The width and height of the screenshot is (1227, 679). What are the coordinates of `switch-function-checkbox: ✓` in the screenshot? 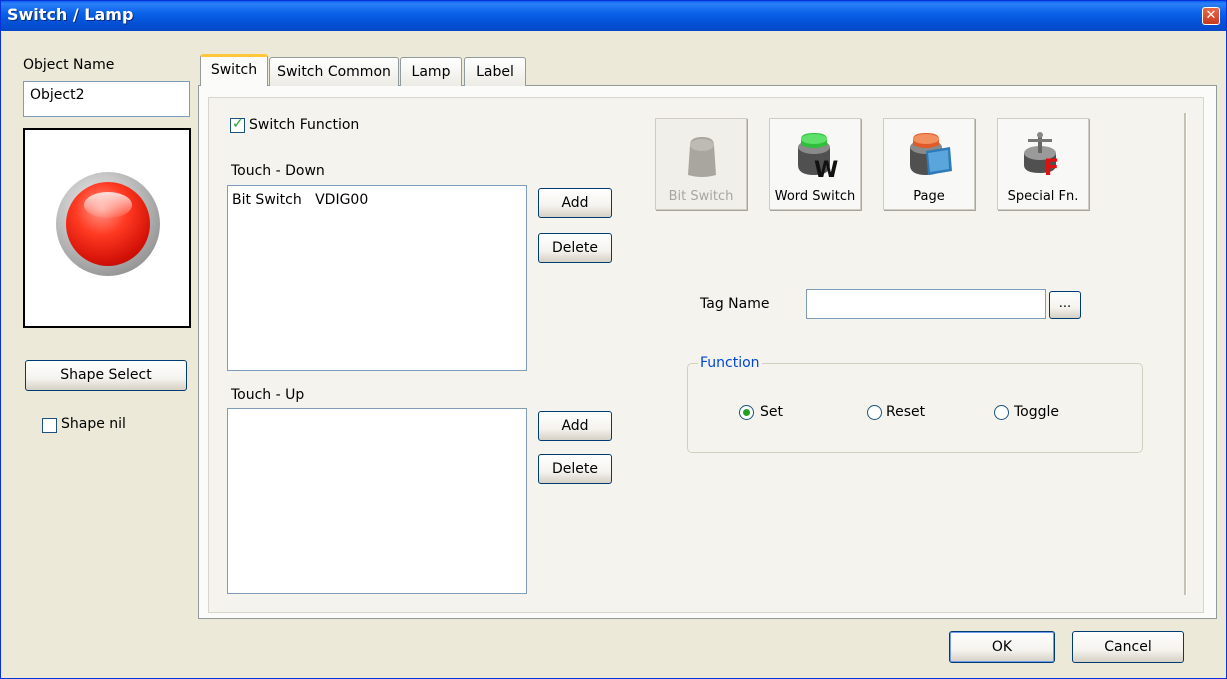 It's located at (237, 124).